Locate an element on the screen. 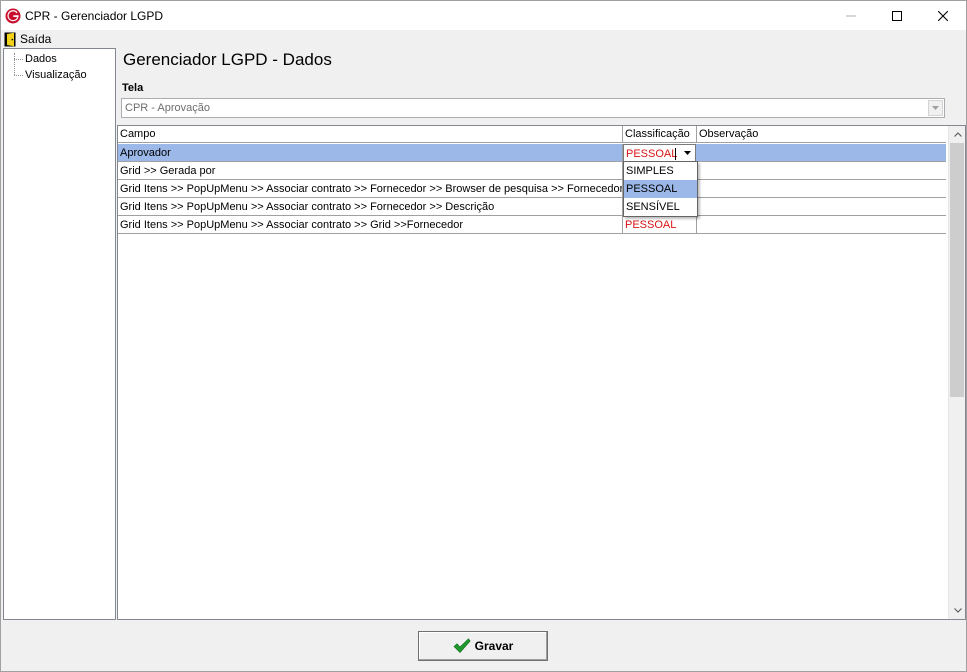  maximize-icon is located at coordinates (897, 15).